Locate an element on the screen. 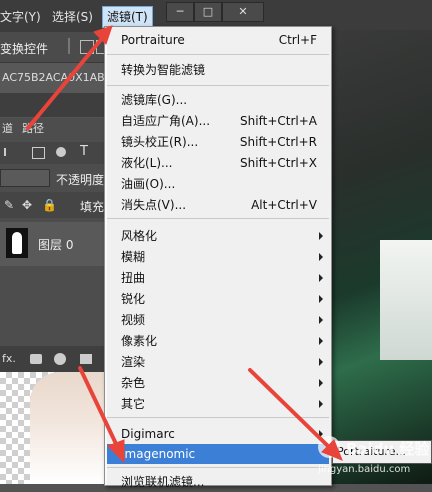 This screenshot has width=432, height=492. arrow-to-portraiture is located at coordinates (290, 409).